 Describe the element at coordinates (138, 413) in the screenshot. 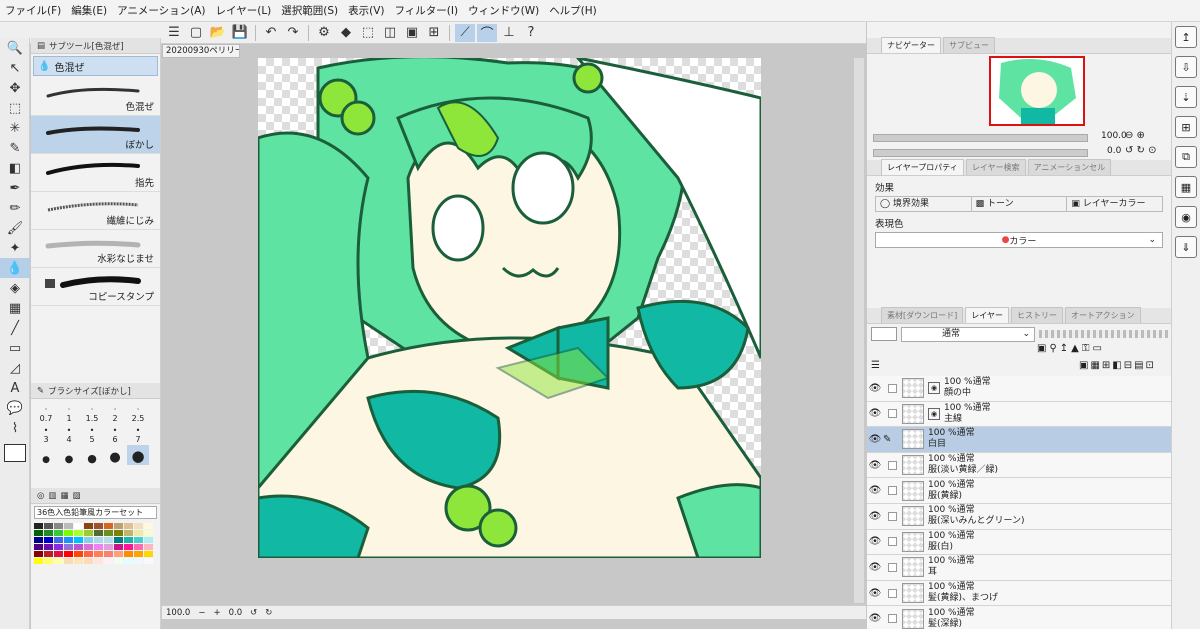

I see `brush-size-option: · 2.5` at that location.